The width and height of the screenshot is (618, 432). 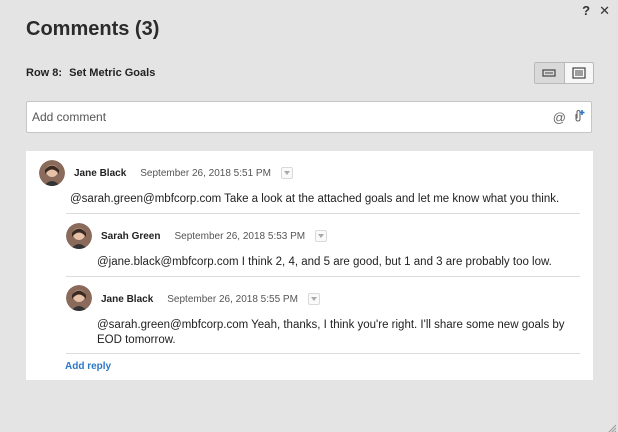 I want to click on add-comment-input, so click(x=290, y=117).